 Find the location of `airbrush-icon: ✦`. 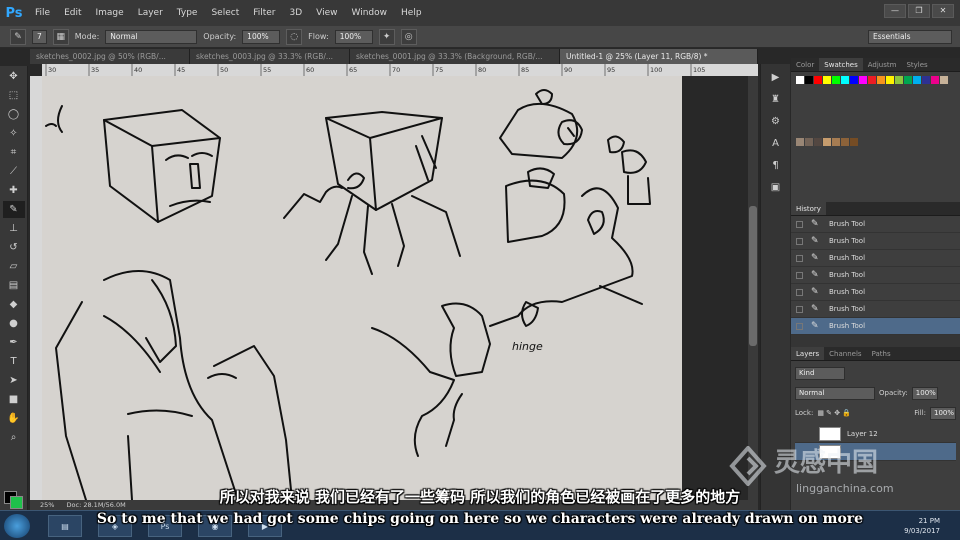

airbrush-icon: ✦ is located at coordinates (386, 36).